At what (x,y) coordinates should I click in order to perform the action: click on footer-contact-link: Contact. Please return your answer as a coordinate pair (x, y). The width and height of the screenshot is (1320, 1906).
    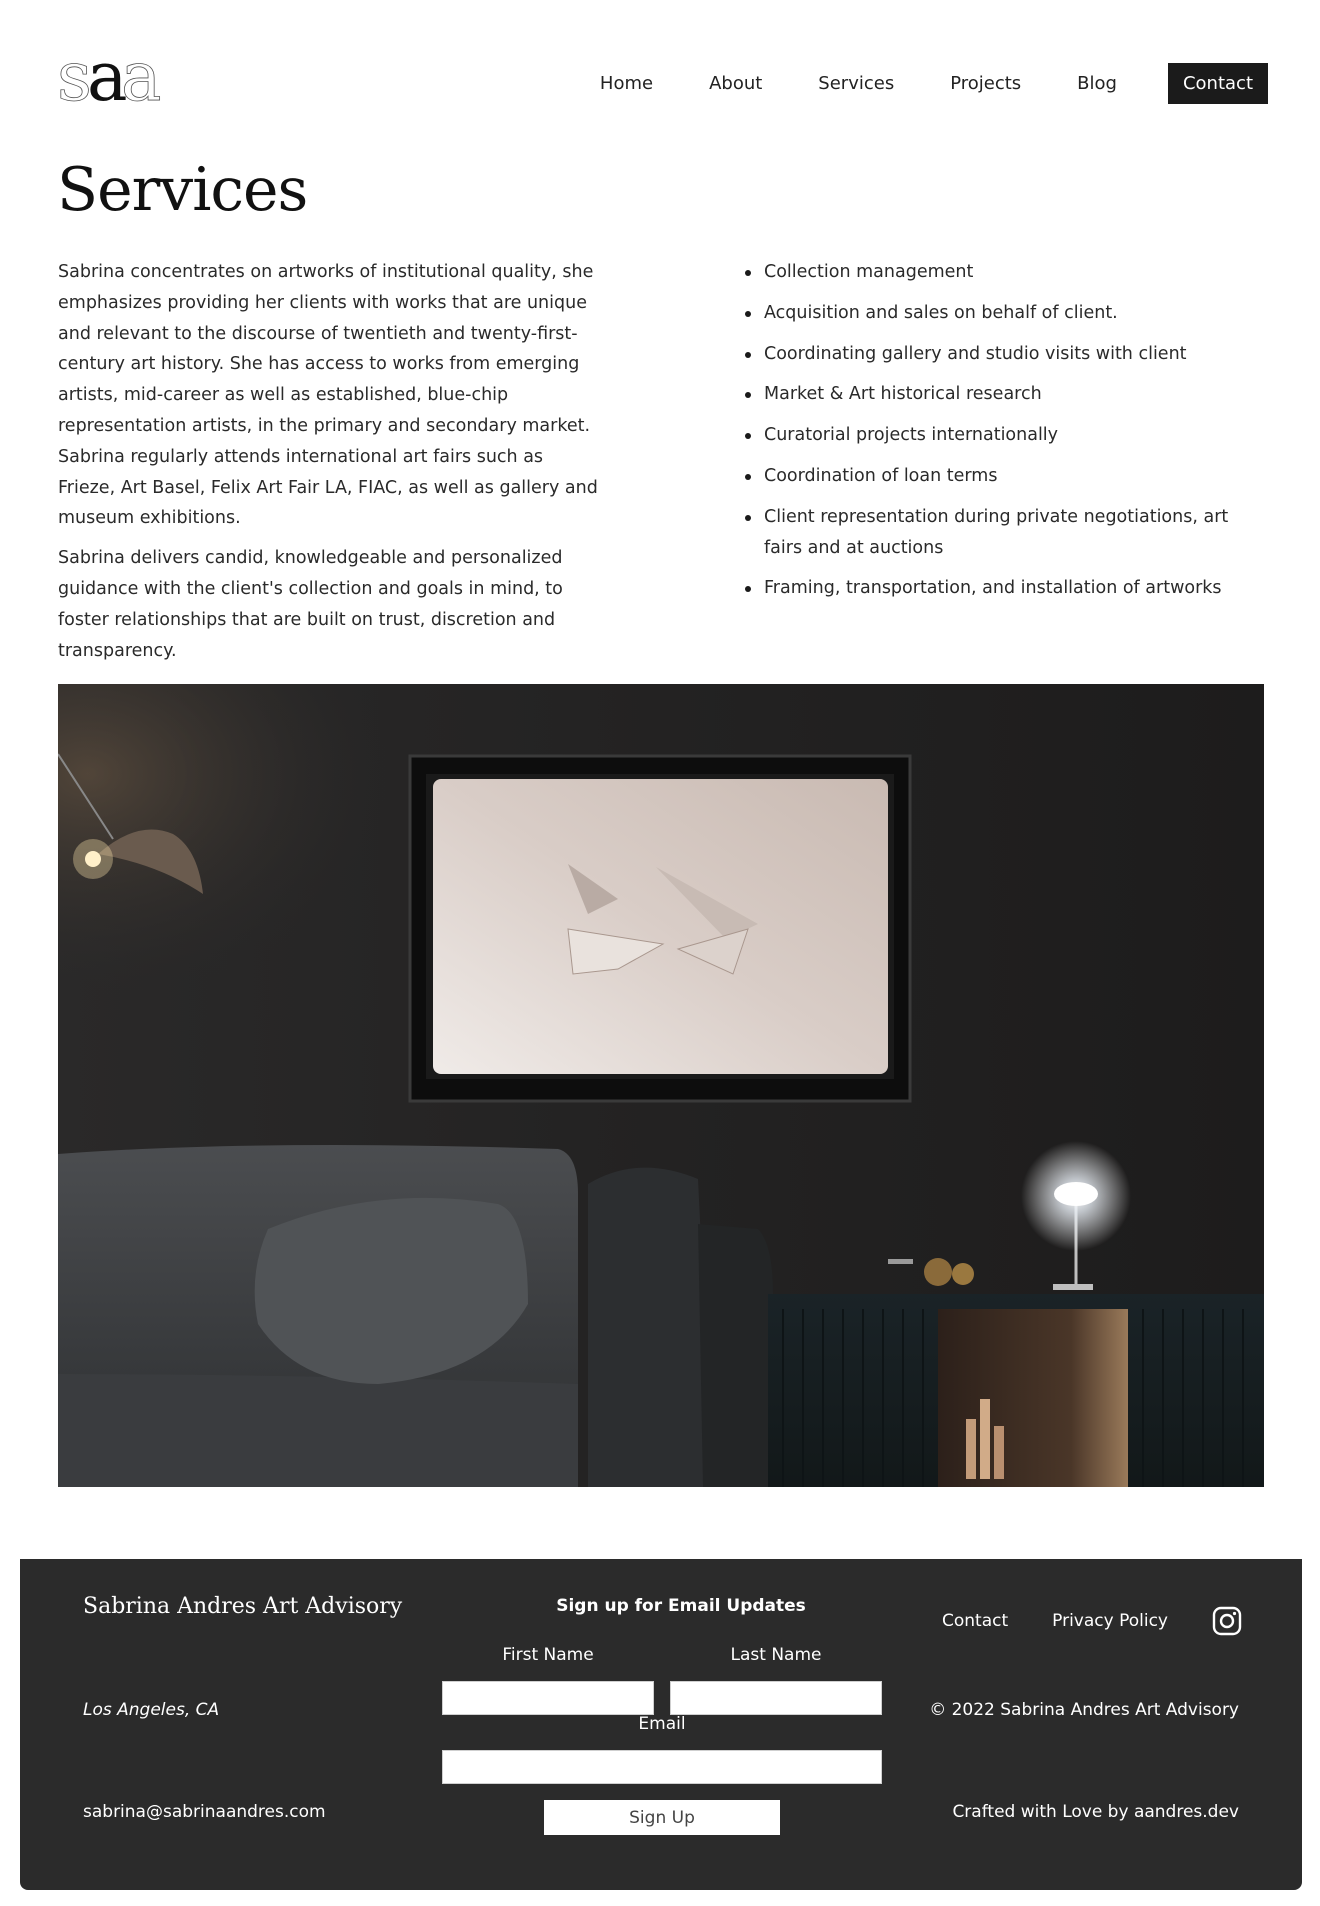
    Looking at the image, I should click on (975, 1621).